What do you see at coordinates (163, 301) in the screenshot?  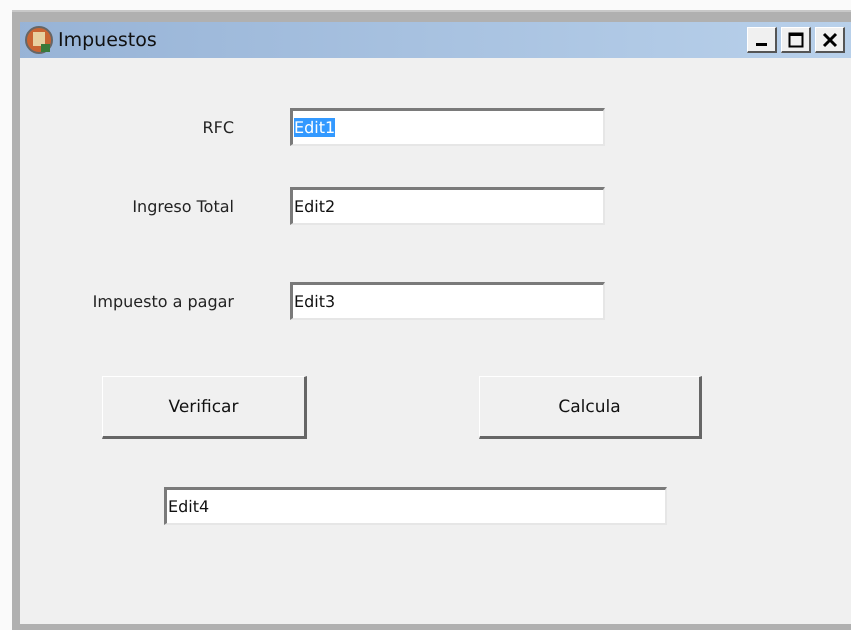 I see `field-label: Impuesto a pagar` at bounding box center [163, 301].